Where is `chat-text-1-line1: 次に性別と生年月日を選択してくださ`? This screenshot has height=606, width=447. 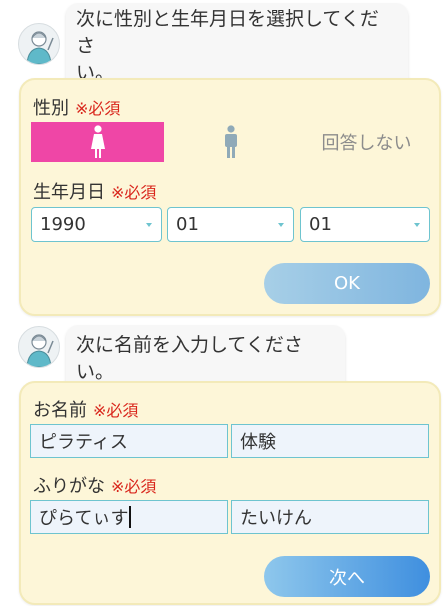
chat-text-1-line1: 次に性別と生年月日を選択してくださ is located at coordinates (227, 32).